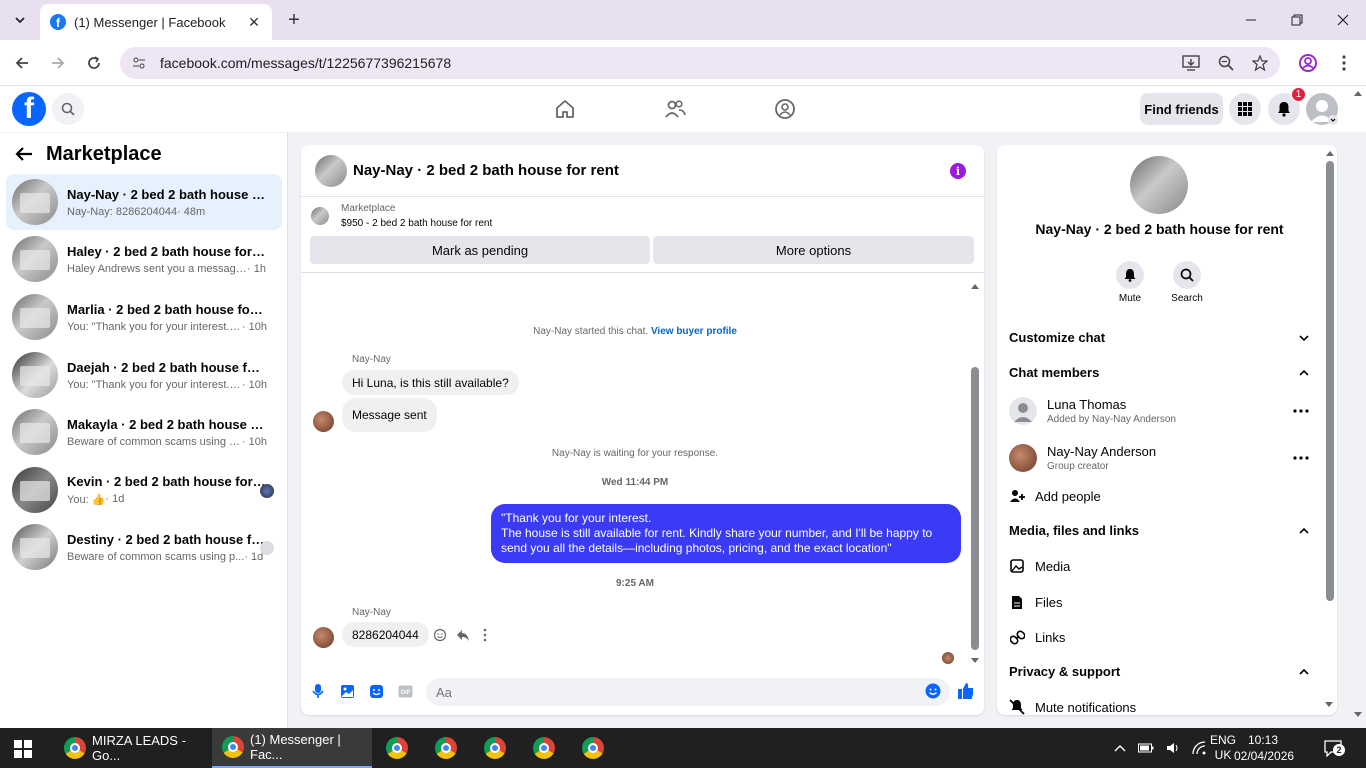  Describe the element at coordinates (1223, 748) in the screenshot. I see `input-language: ENG UK` at that location.